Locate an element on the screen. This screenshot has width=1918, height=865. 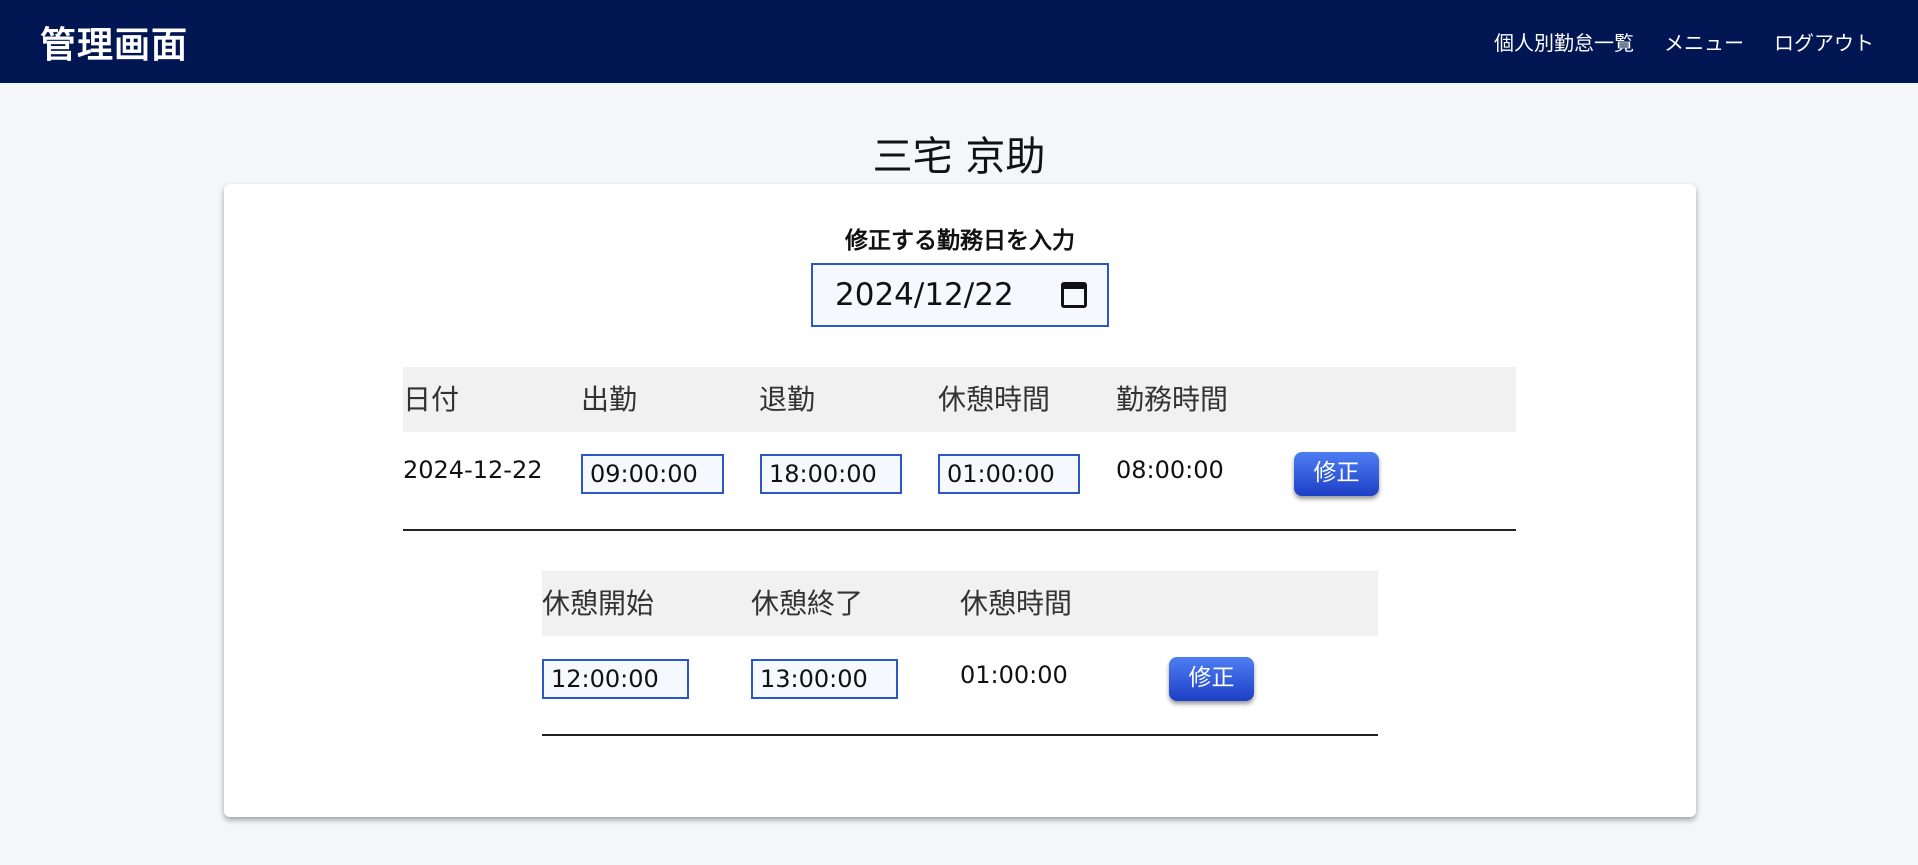
attendance-table-header: 日付 出勤 退勤 休憩時間 勤務時間 is located at coordinates (959, 399).